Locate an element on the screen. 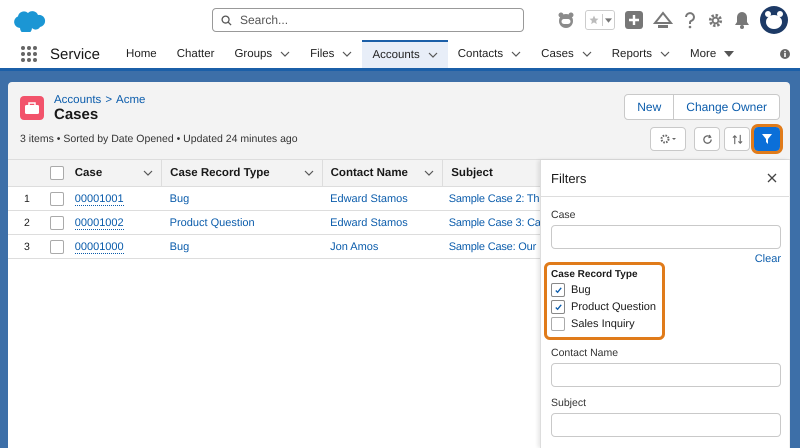 The width and height of the screenshot is (800, 448). mascot-icon is located at coordinates (566, 20).